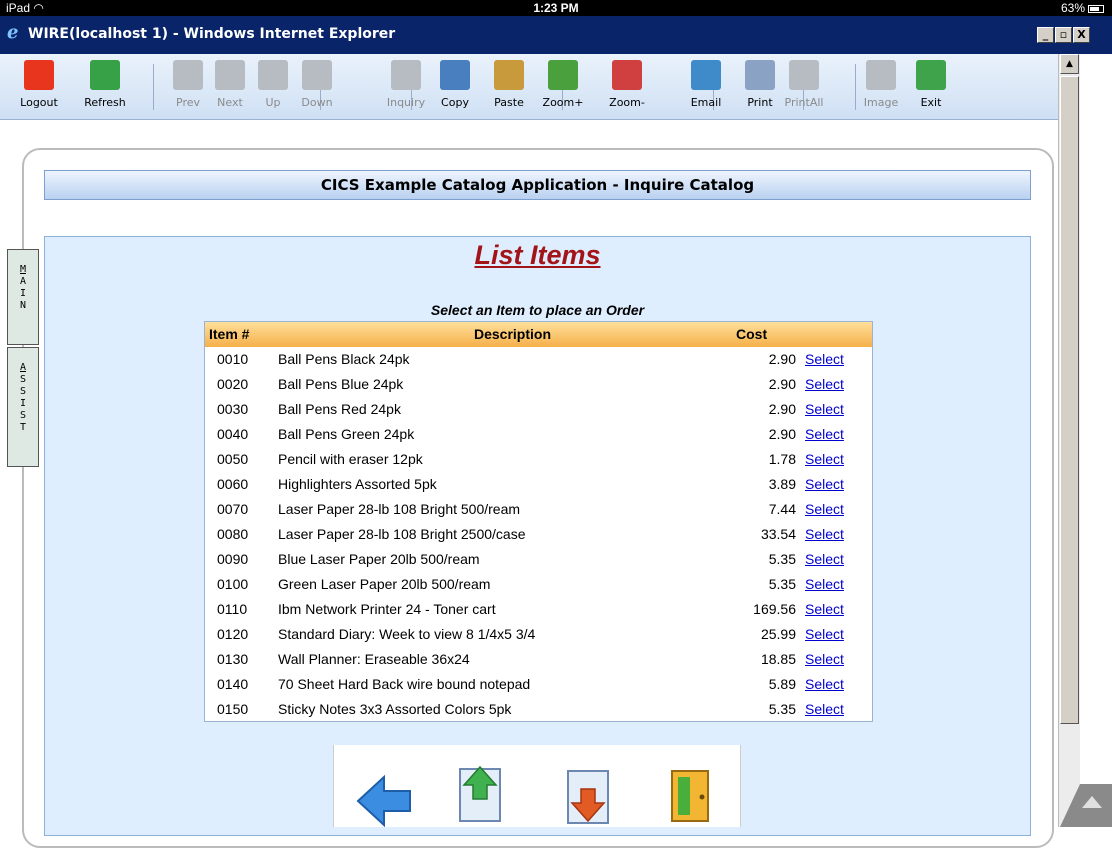 This screenshot has width=1112, height=848. Describe the element at coordinates (399, 509) in the screenshot. I see `item-description: Laser Paper 28-lb 108 Bright 500/ream` at that location.